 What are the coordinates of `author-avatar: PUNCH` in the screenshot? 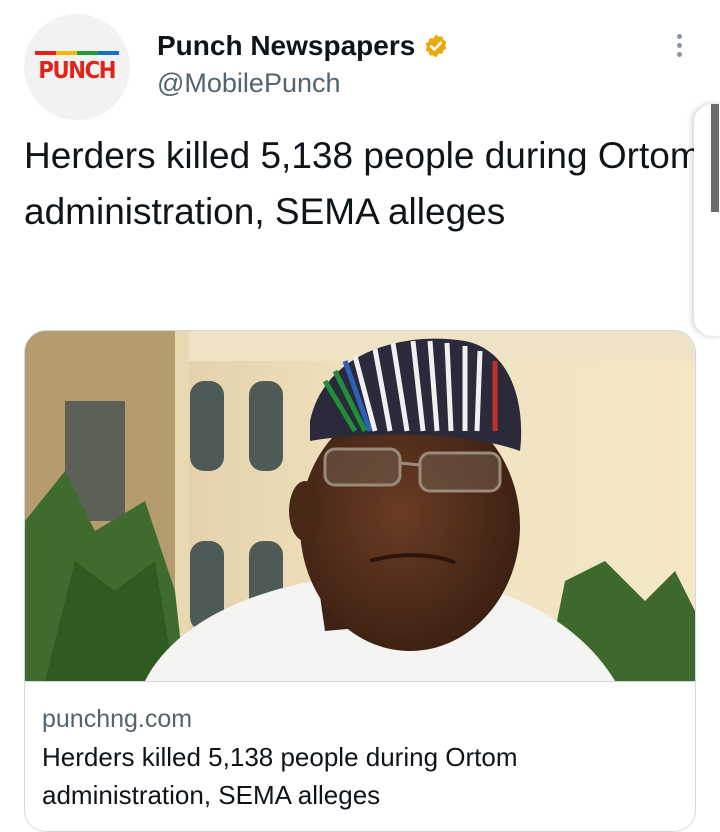 It's located at (77, 67).